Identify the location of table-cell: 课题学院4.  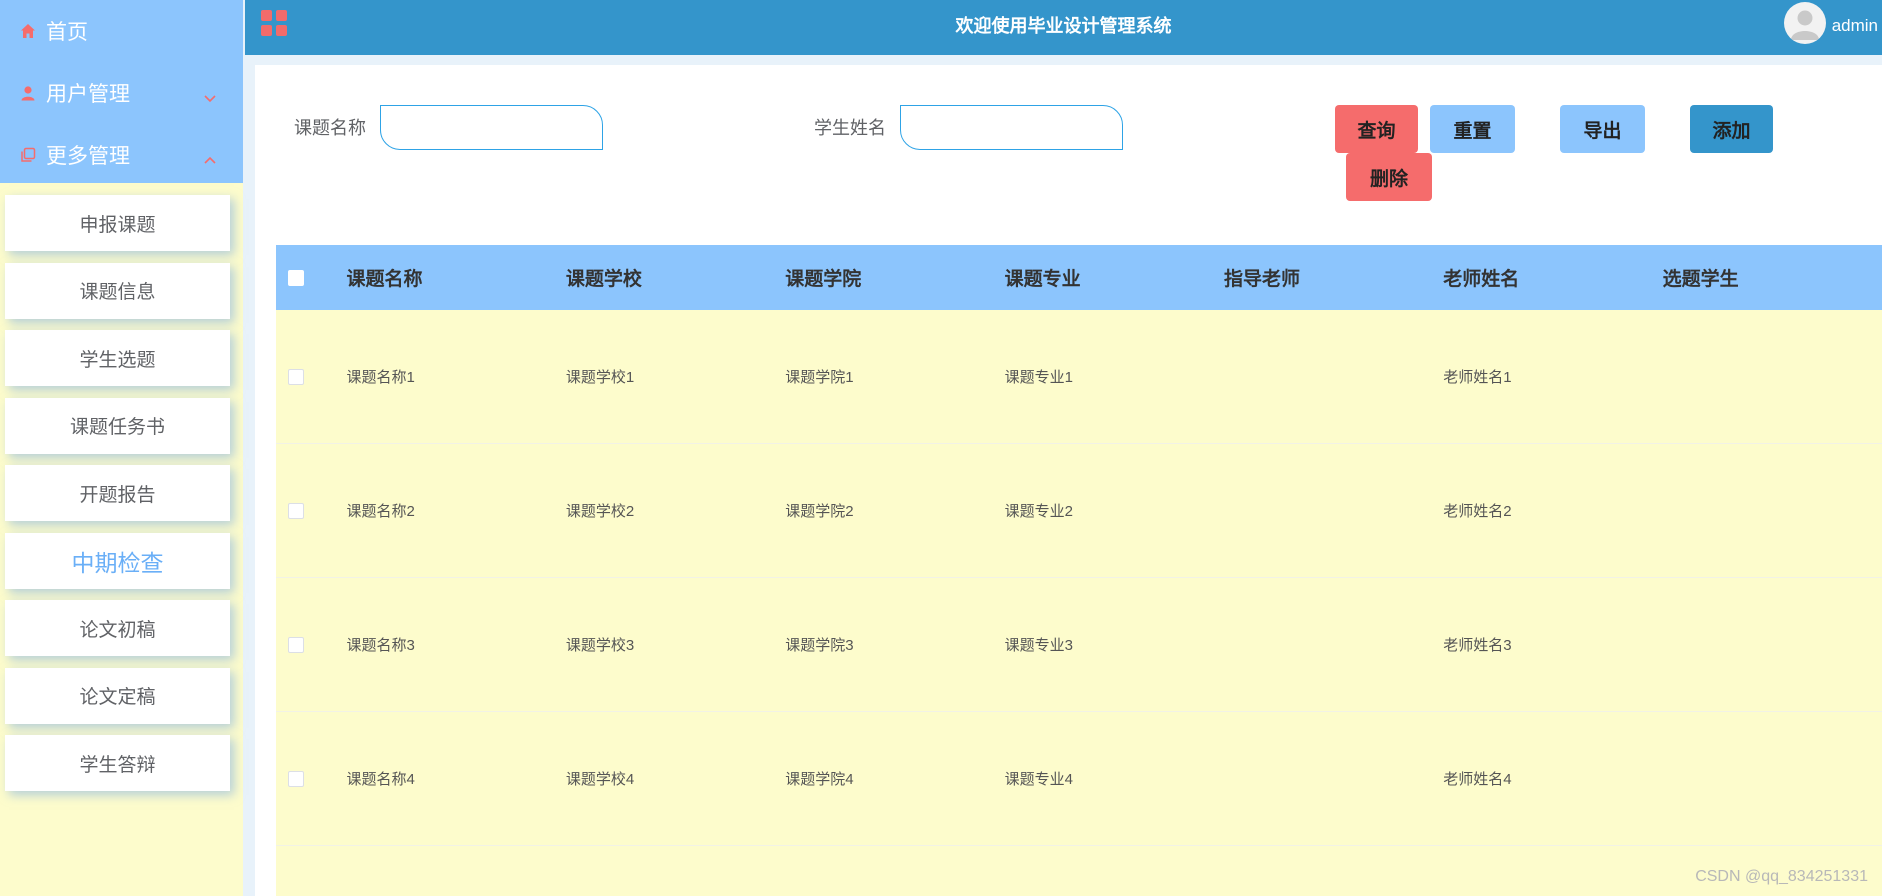
(819, 779).